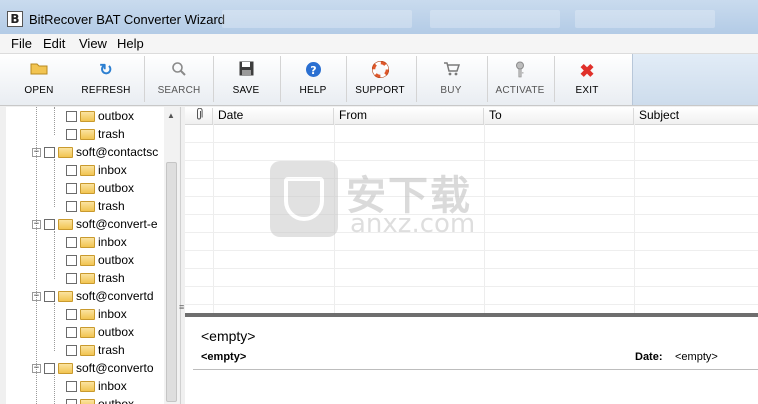 This screenshot has width=758, height=404. Describe the element at coordinates (413, 224) in the screenshot. I see `watermark-domain-text: anxz.com` at that location.